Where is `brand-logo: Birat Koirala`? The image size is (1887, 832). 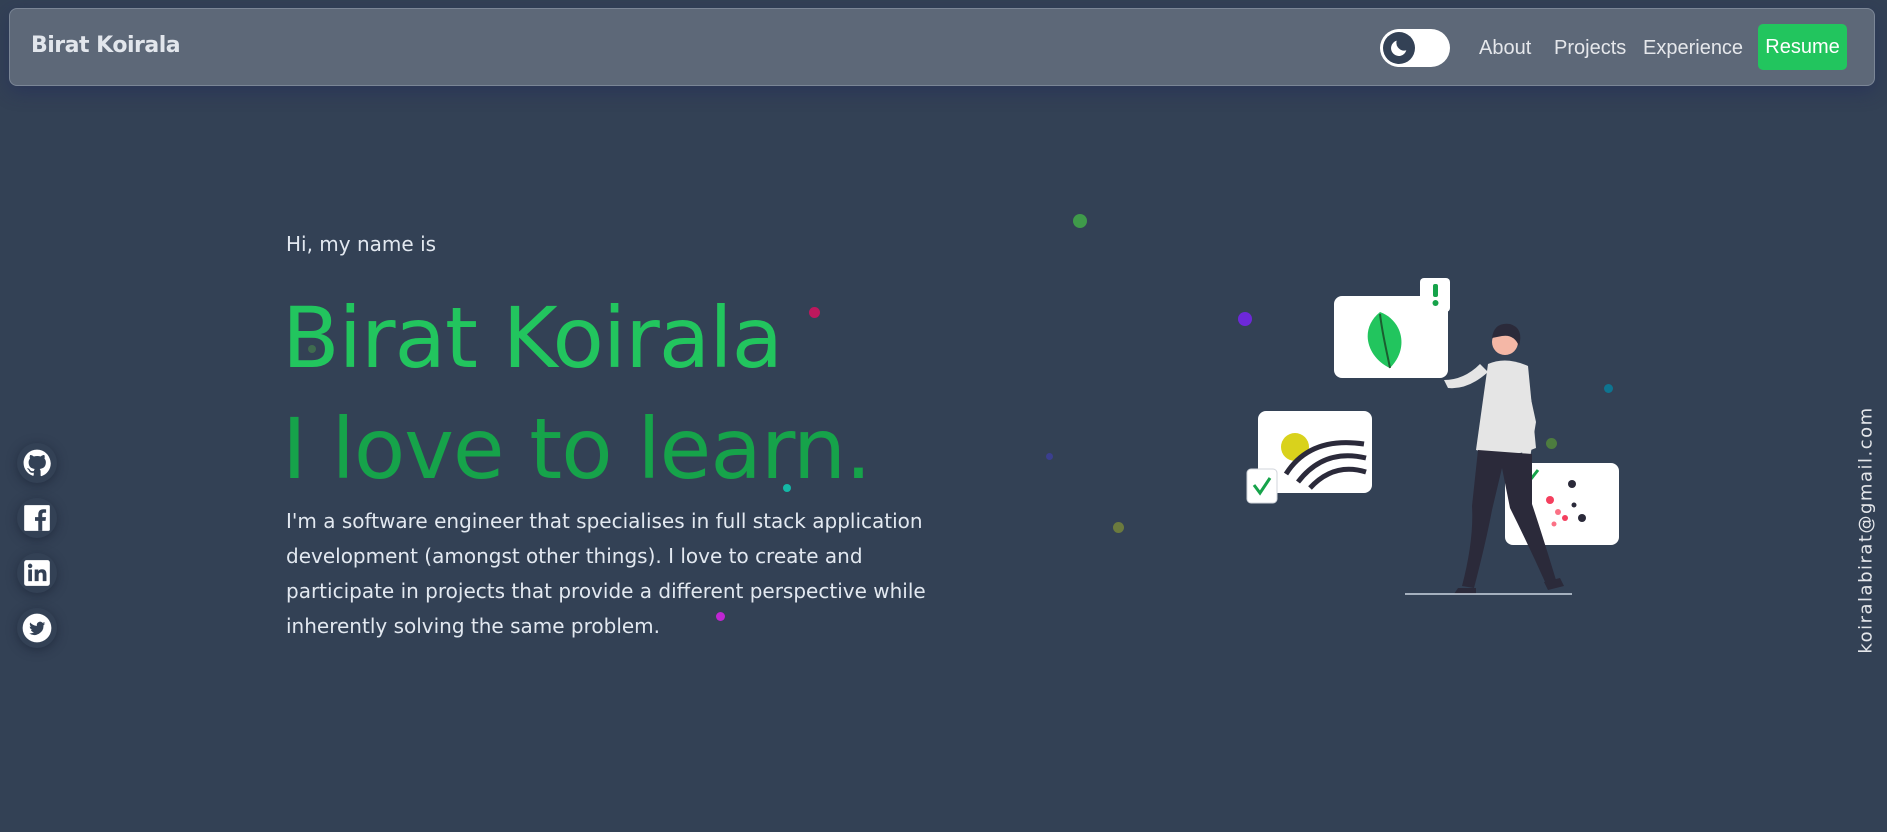 brand-logo: Birat Koirala is located at coordinates (106, 45).